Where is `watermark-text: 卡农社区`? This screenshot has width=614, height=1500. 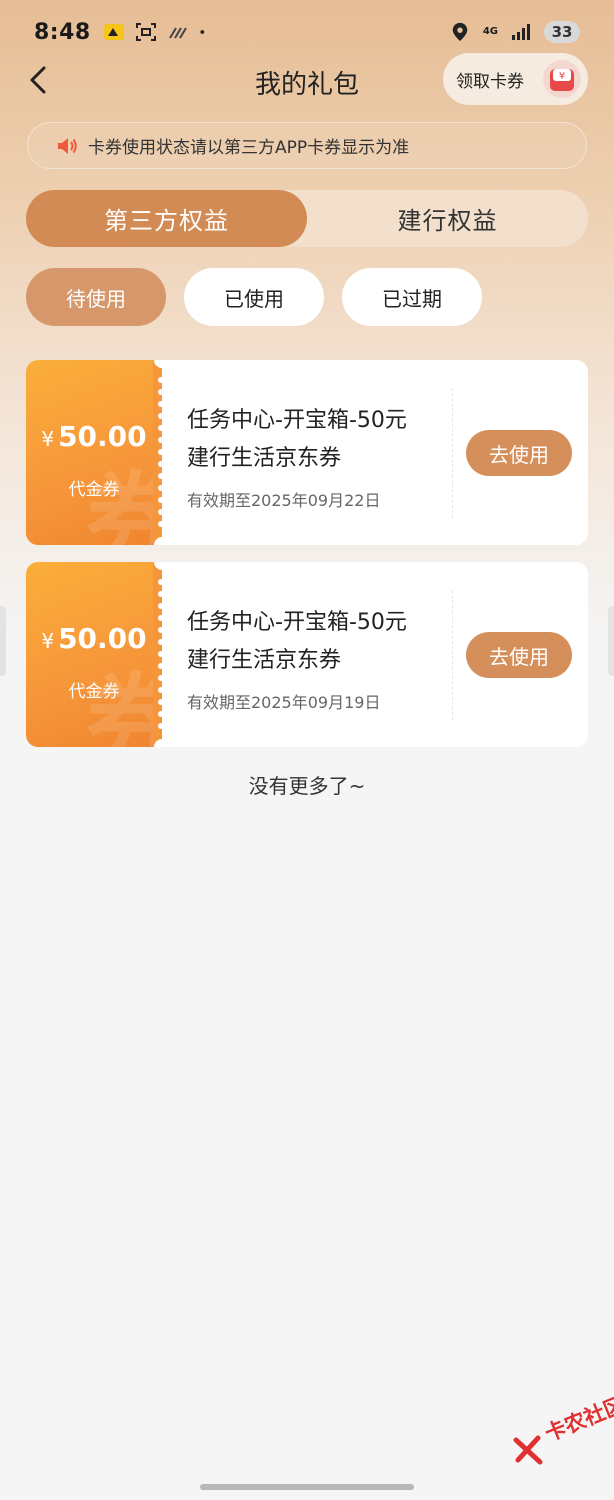 watermark-text: 卡农社区 is located at coordinates (577, 1419).